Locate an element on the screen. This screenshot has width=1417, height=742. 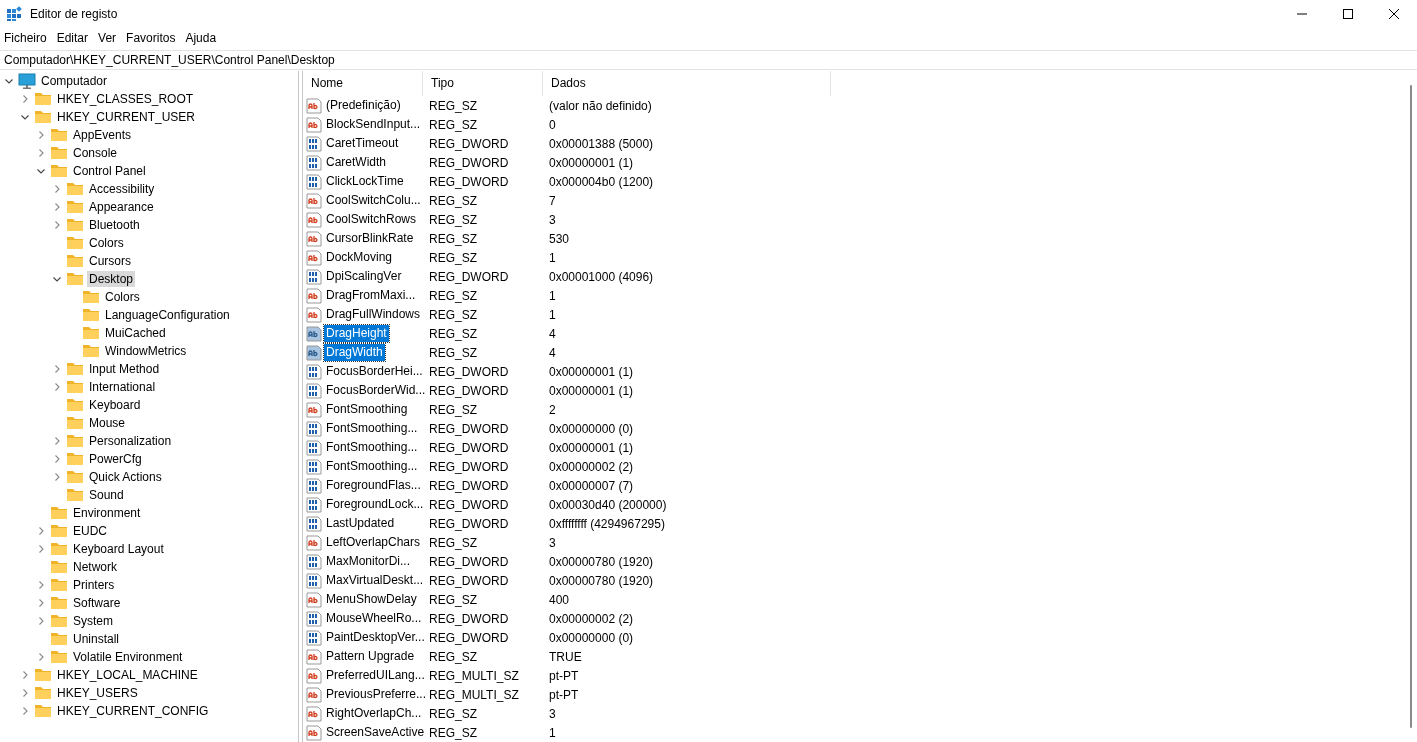
value-name: CoolSwitchRows is located at coordinates (371, 219).